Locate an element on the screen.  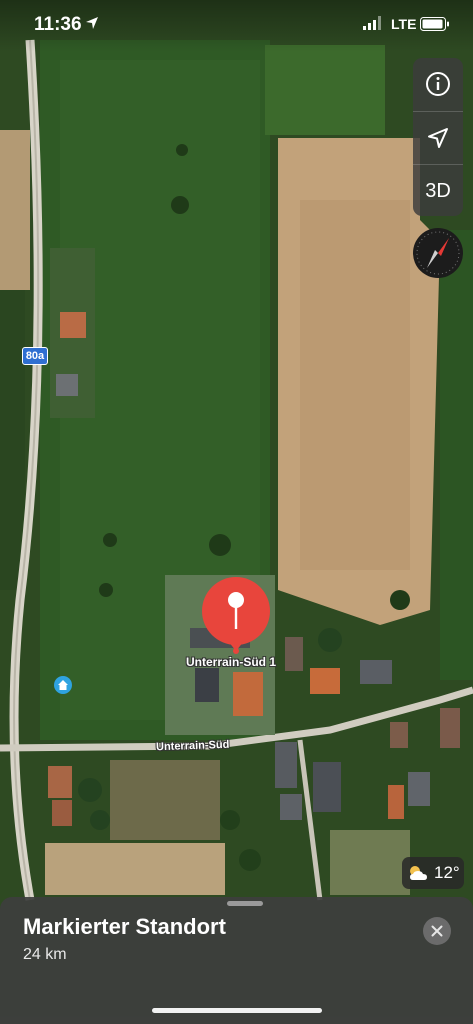
close-icon is located at coordinates (437, 931).